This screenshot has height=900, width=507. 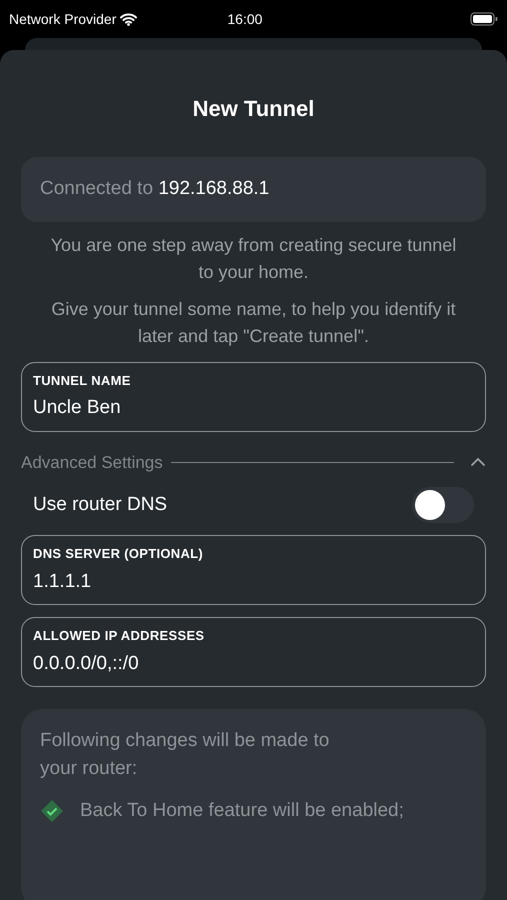 I want to click on input-field: 0.0.0.0/0,::/0, so click(x=253, y=664).